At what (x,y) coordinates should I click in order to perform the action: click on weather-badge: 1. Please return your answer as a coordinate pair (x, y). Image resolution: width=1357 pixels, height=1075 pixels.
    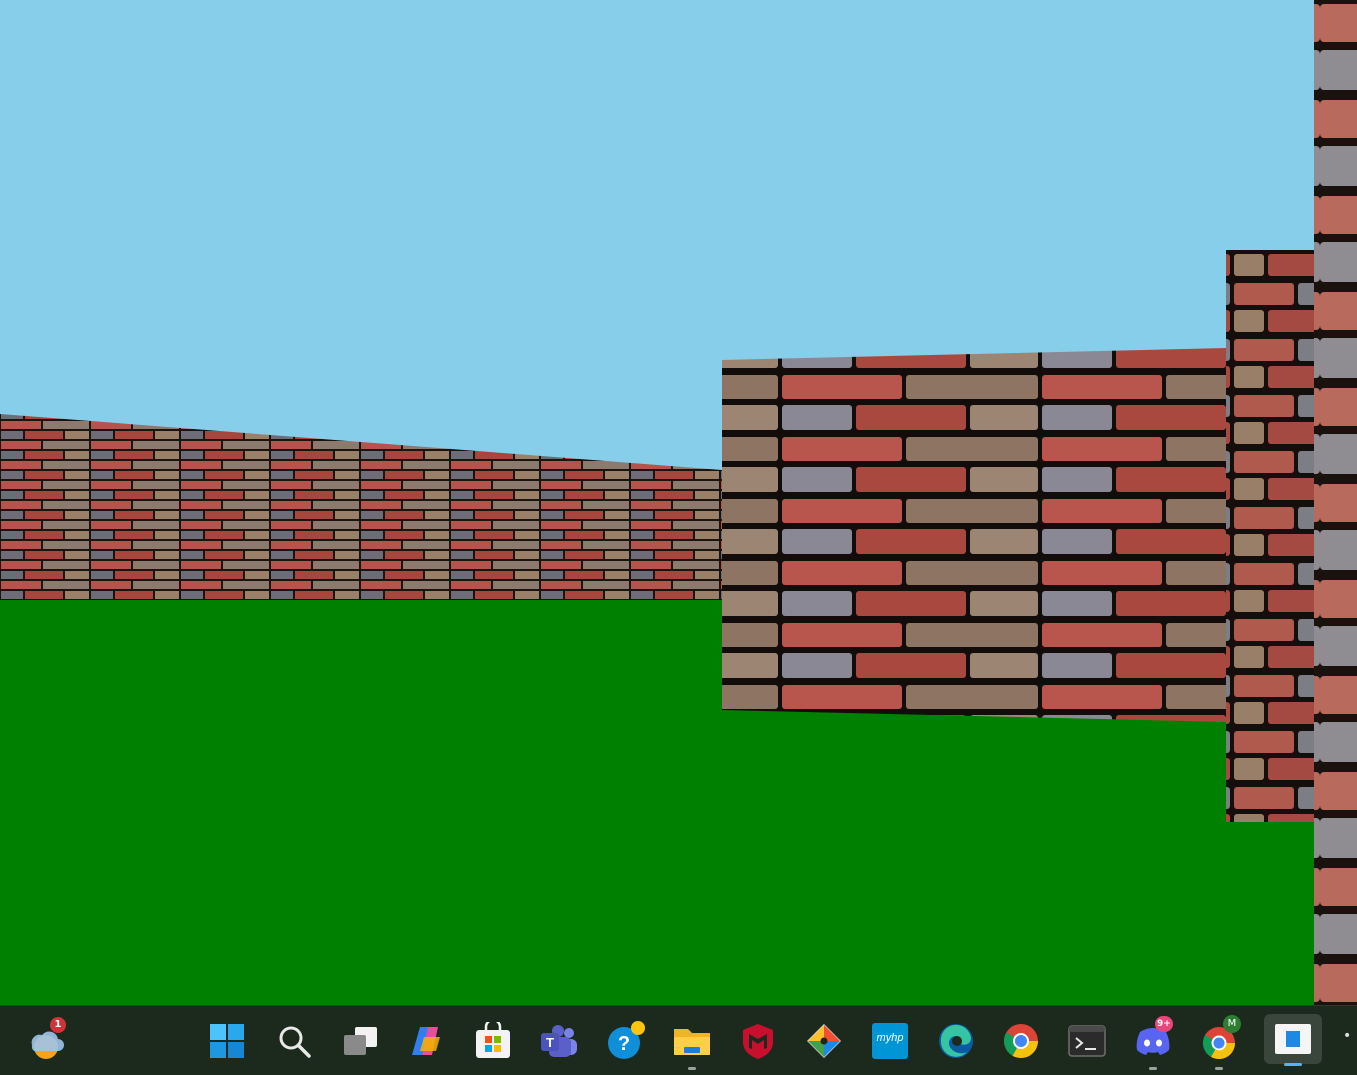
    Looking at the image, I should click on (58, 1025).